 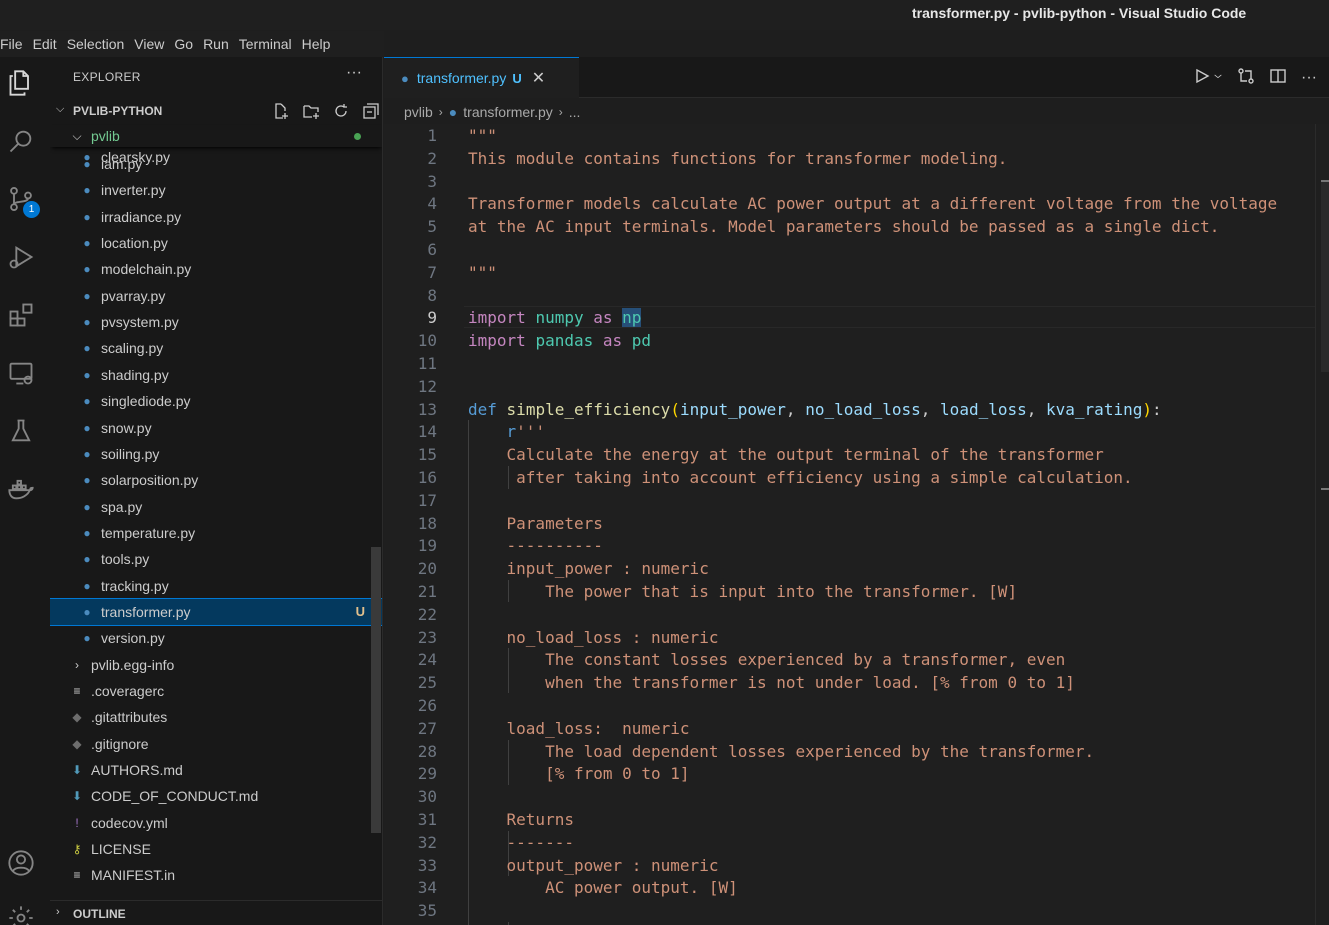 What do you see at coordinates (122, 164) in the screenshot?
I see `file-label: iam.py` at bounding box center [122, 164].